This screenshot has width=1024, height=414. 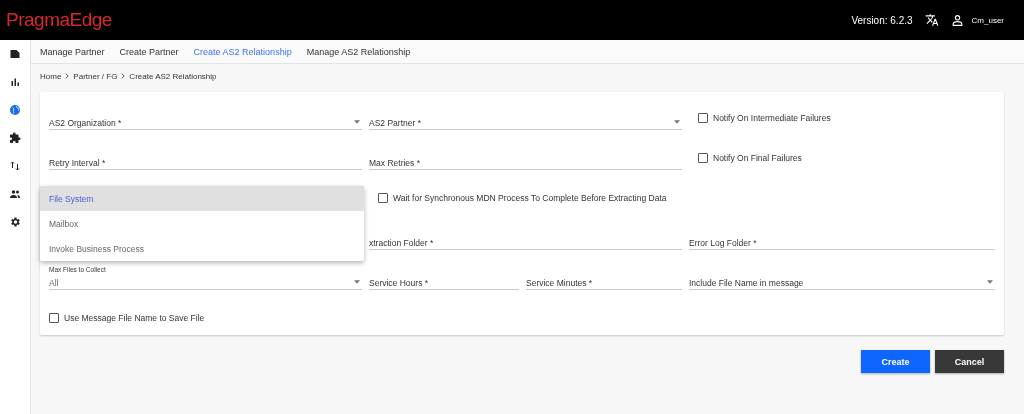 What do you see at coordinates (987, 20) in the screenshot?
I see `user-name: Cm_user` at bounding box center [987, 20].